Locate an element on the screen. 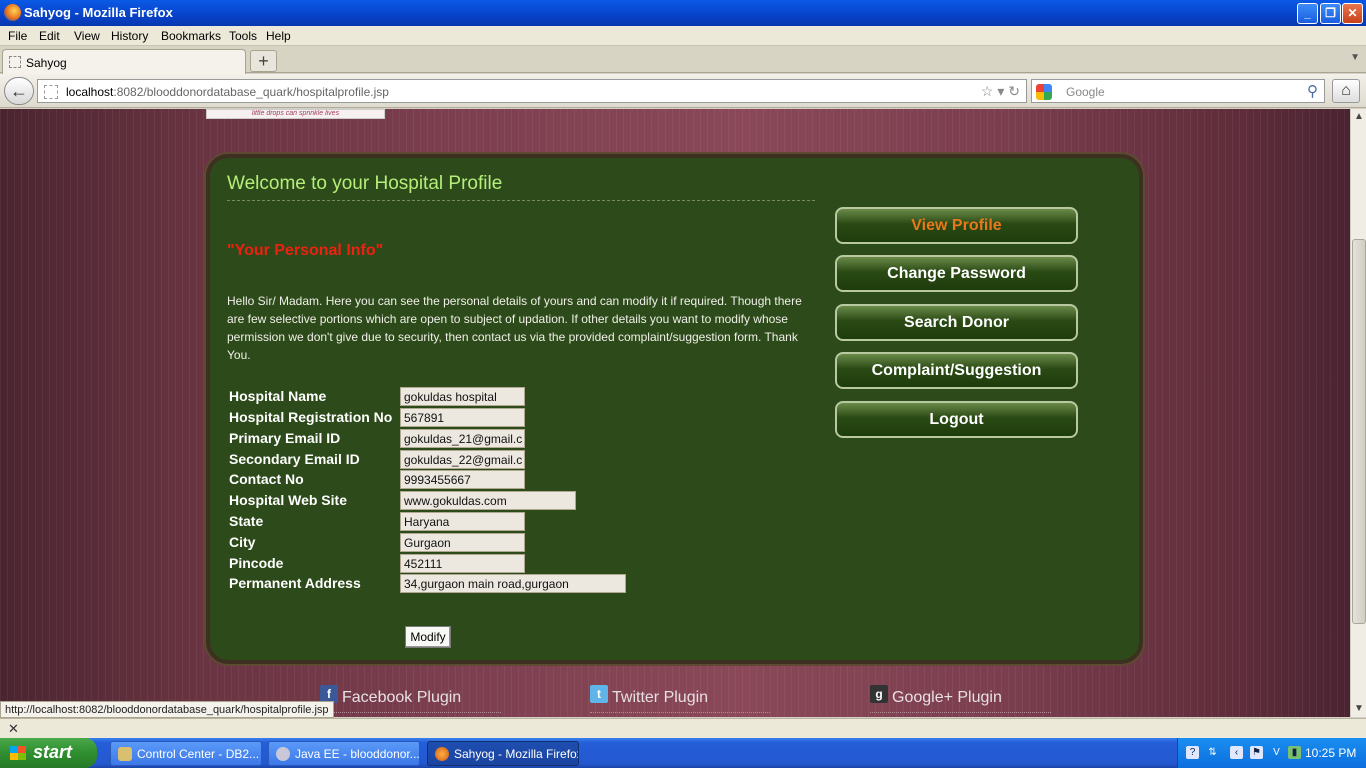 The image size is (1366, 768). close-window-button: ✕ is located at coordinates (1352, 13).